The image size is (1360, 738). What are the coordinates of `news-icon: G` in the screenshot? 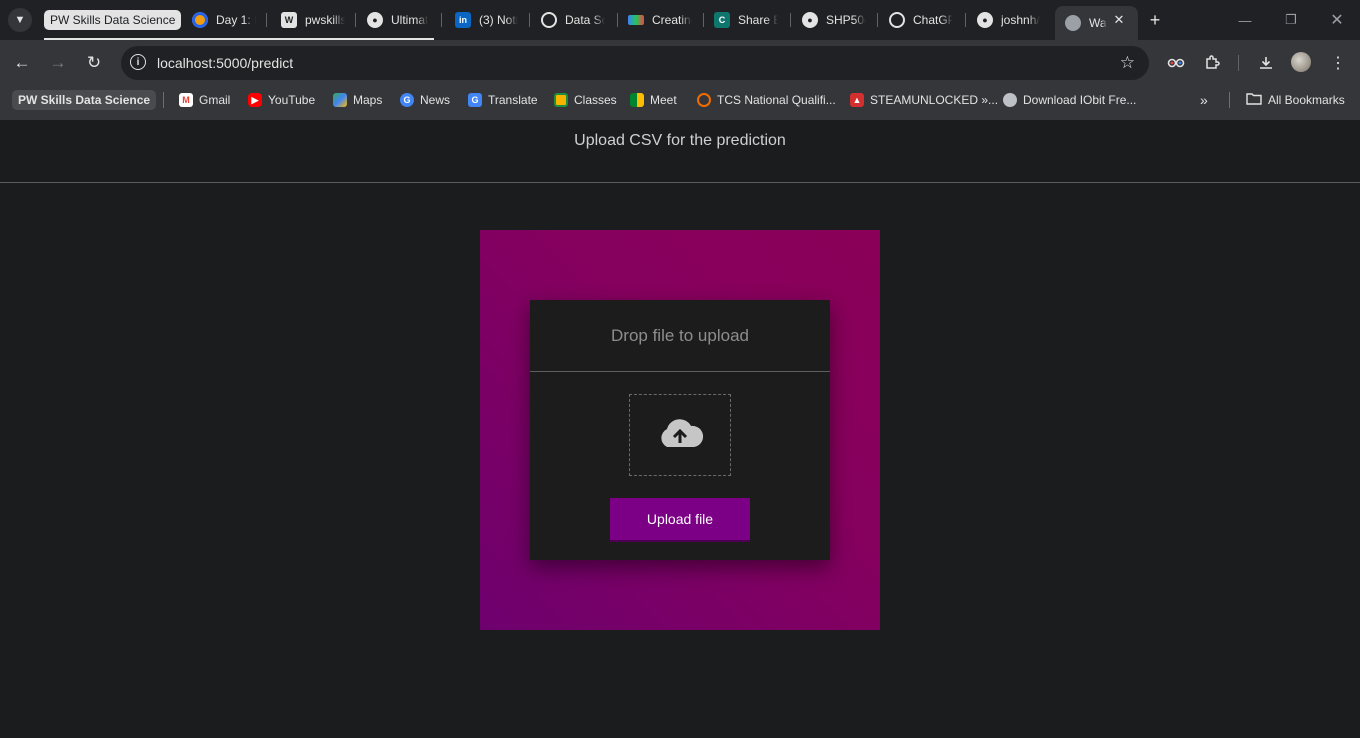 It's located at (407, 100).